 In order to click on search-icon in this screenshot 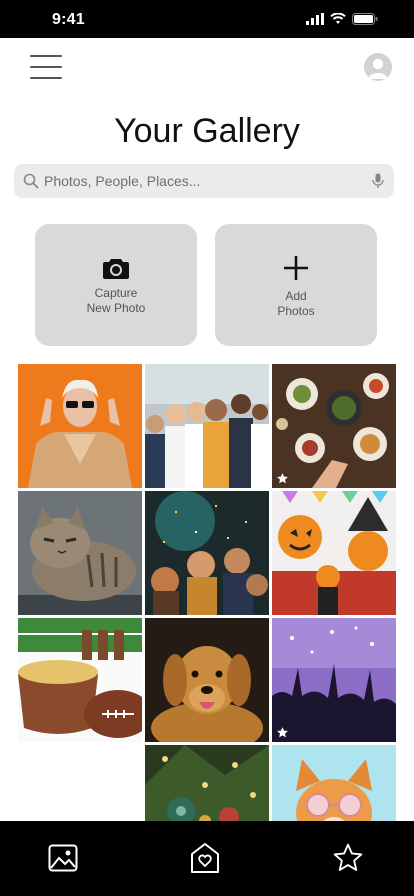, I will do `click(31, 181)`.